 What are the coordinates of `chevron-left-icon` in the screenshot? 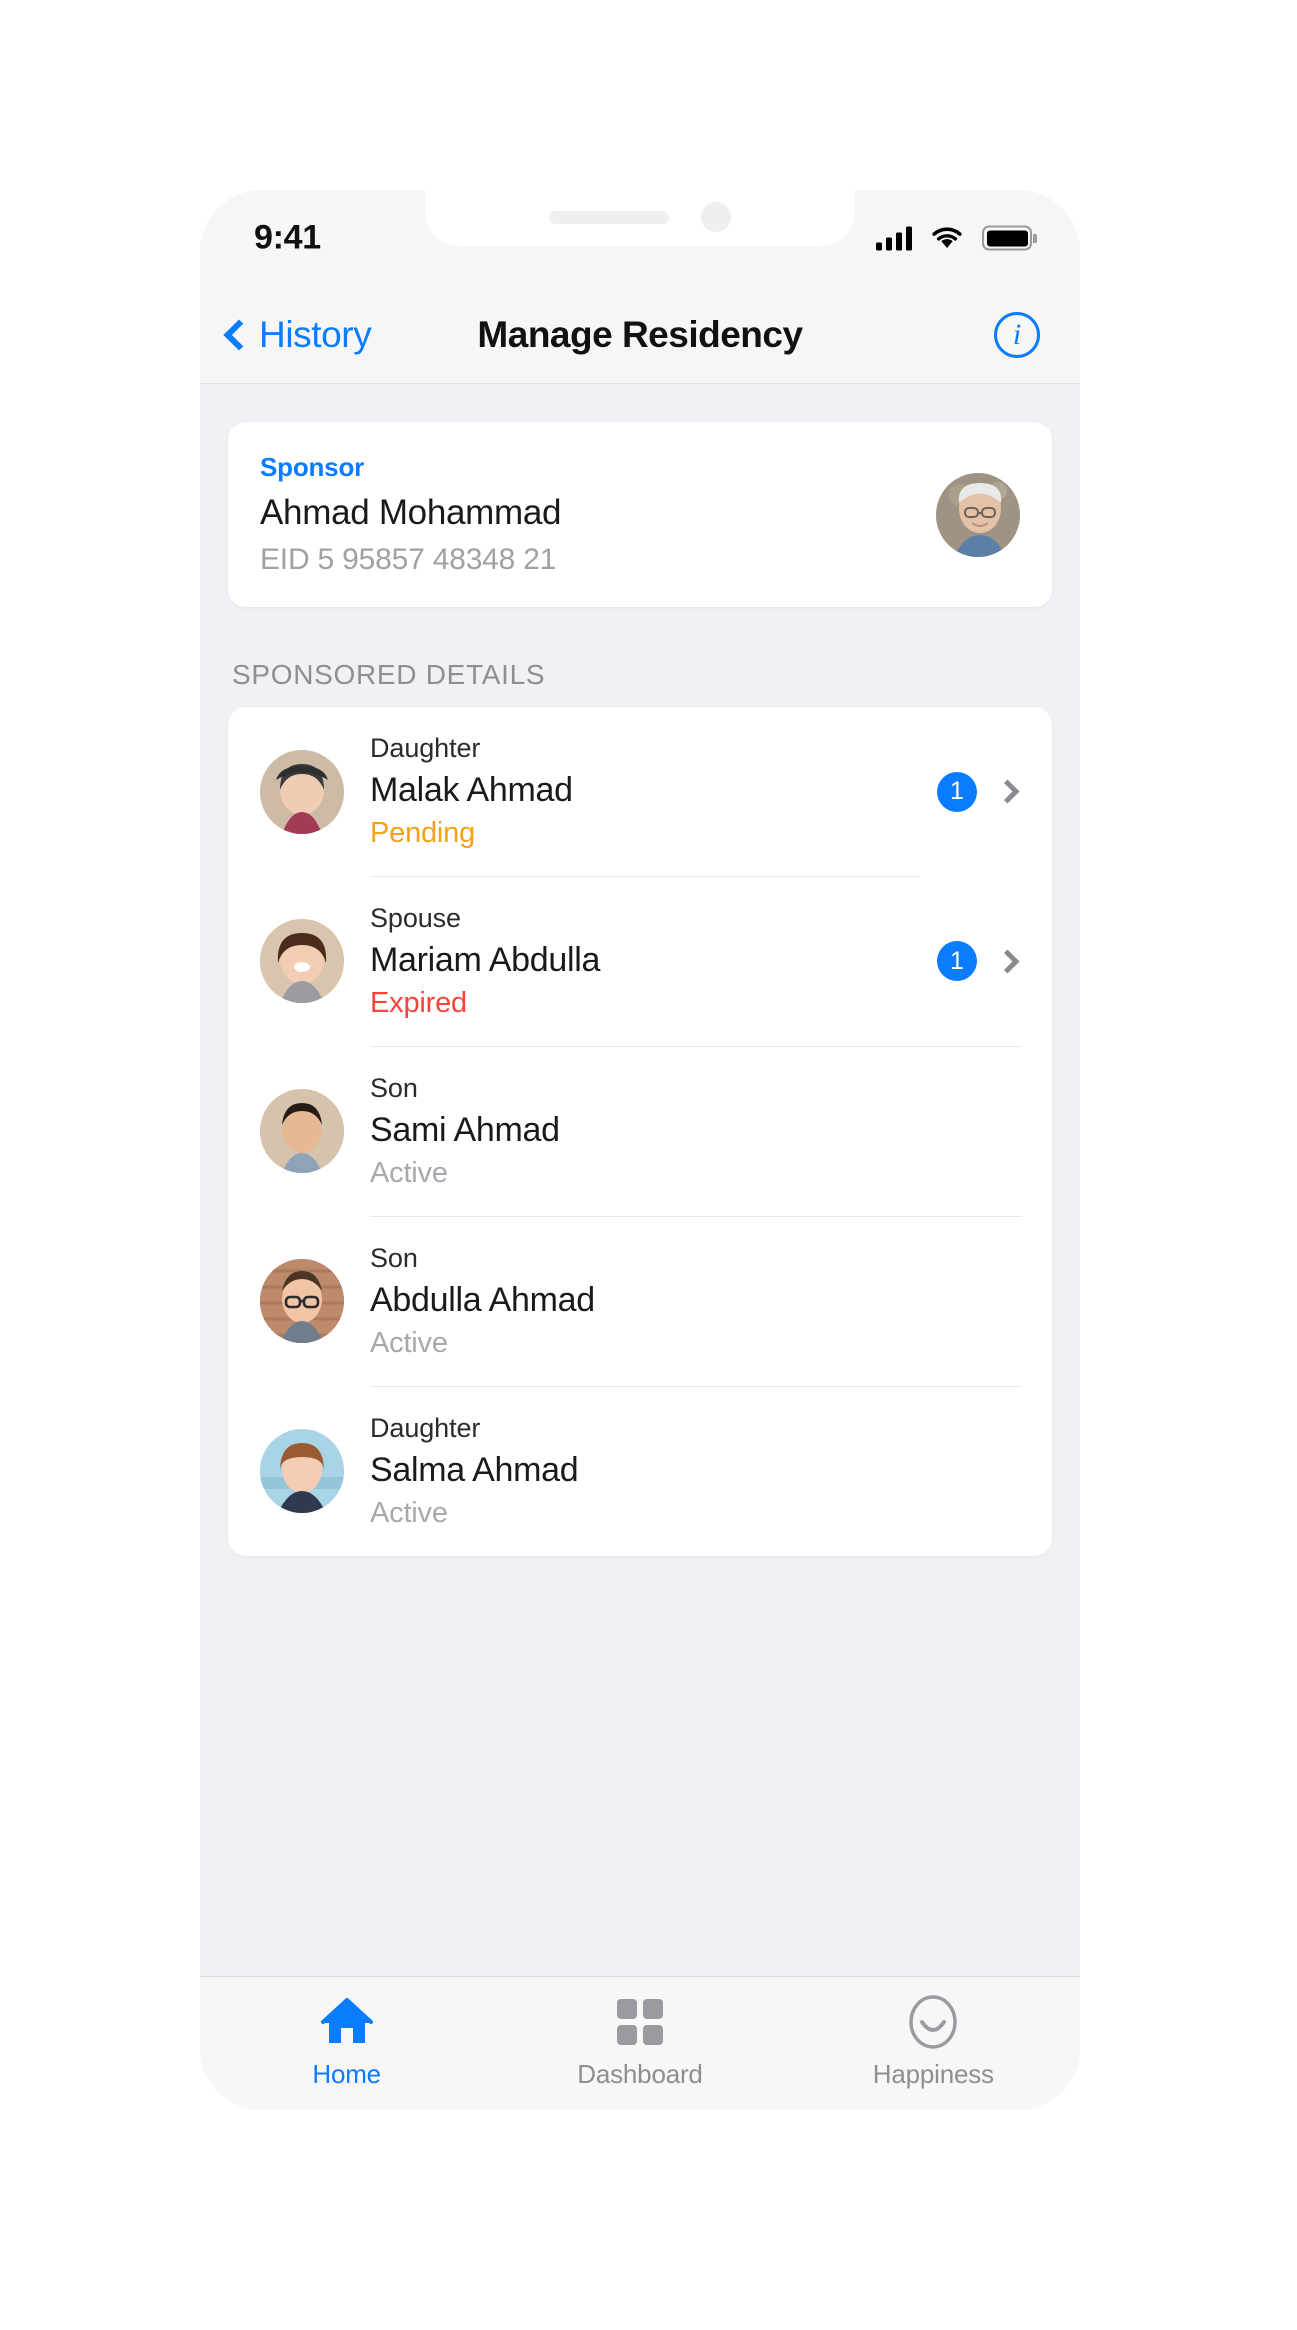 It's located at (239, 334).